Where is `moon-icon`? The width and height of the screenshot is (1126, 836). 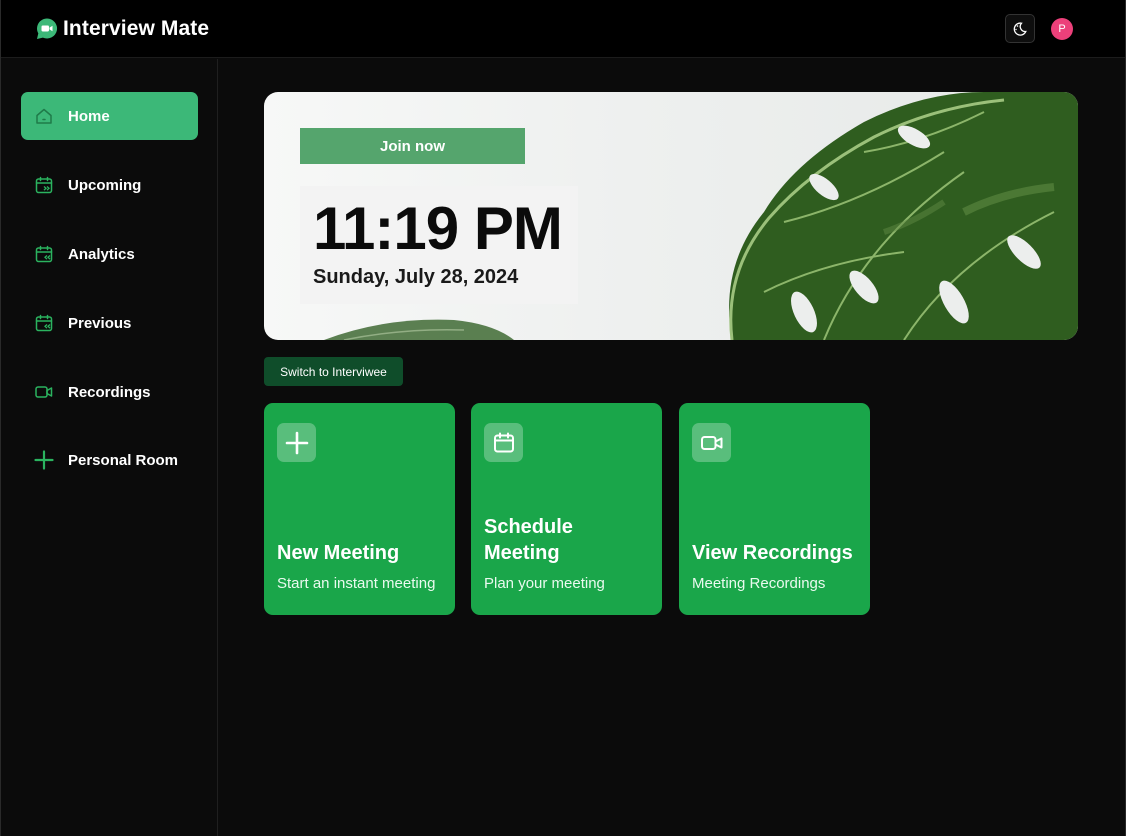 moon-icon is located at coordinates (1020, 28).